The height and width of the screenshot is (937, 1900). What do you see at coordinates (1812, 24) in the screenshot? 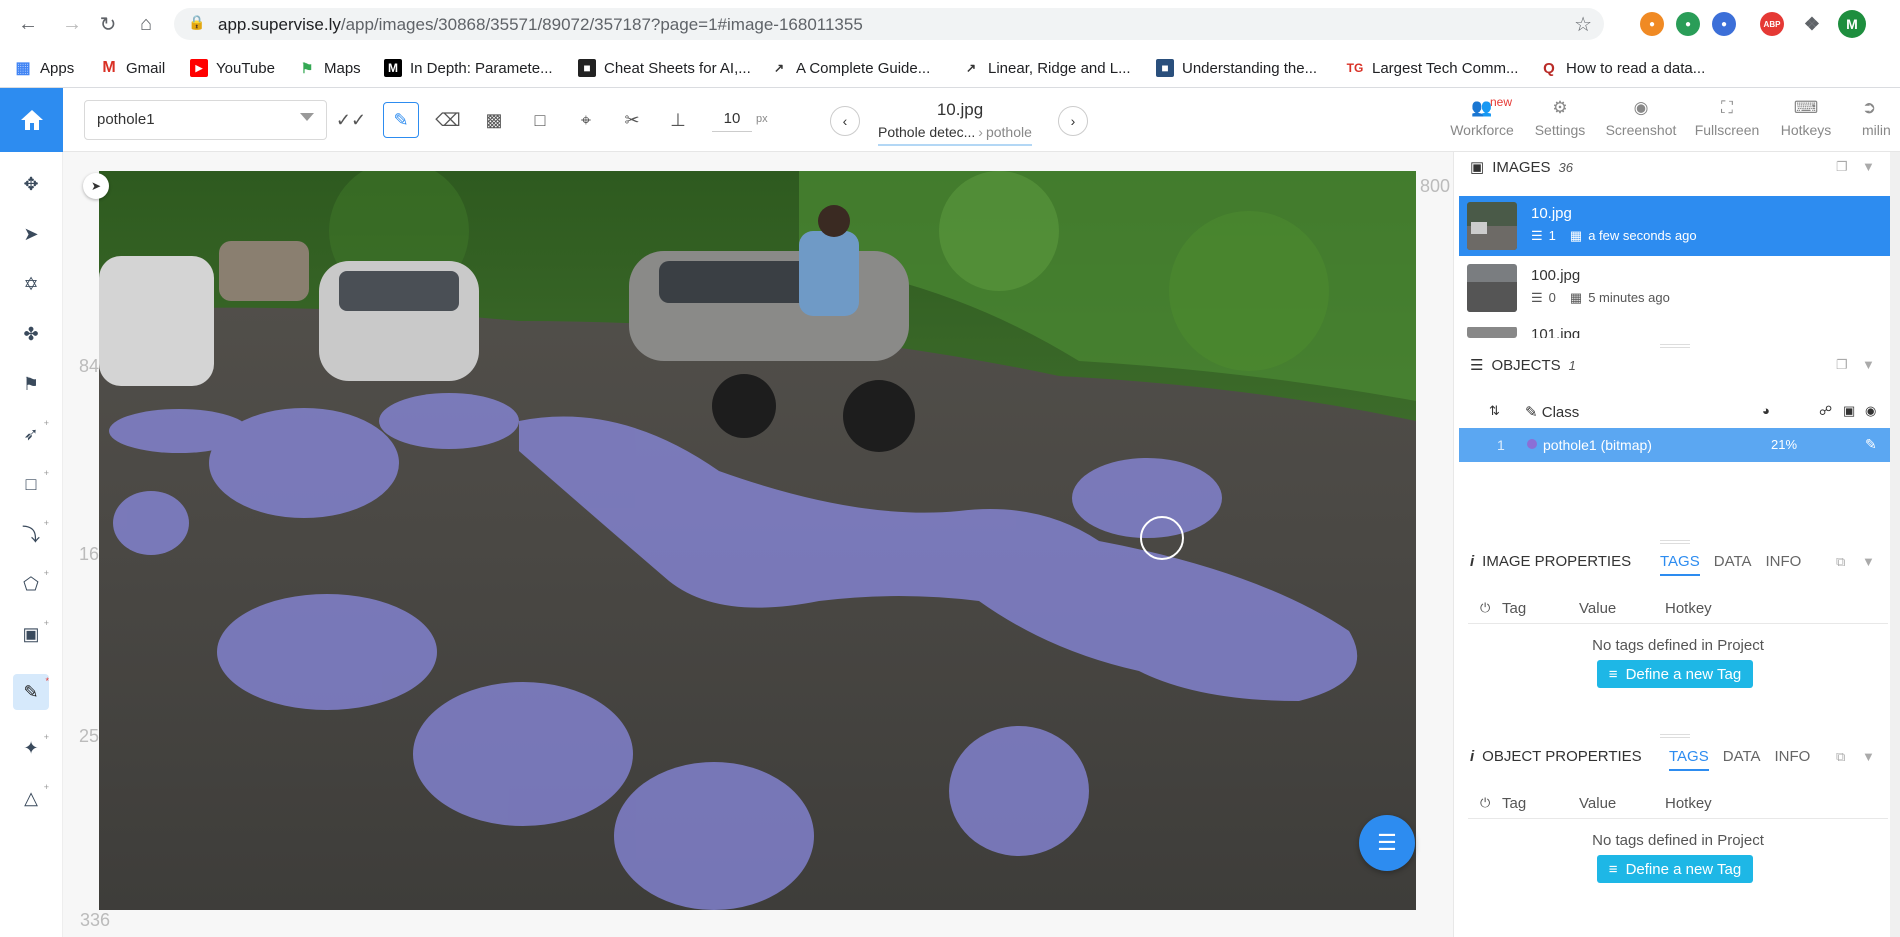
I see `puzzle-icon: ❖` at bounding box center [1812, 24].